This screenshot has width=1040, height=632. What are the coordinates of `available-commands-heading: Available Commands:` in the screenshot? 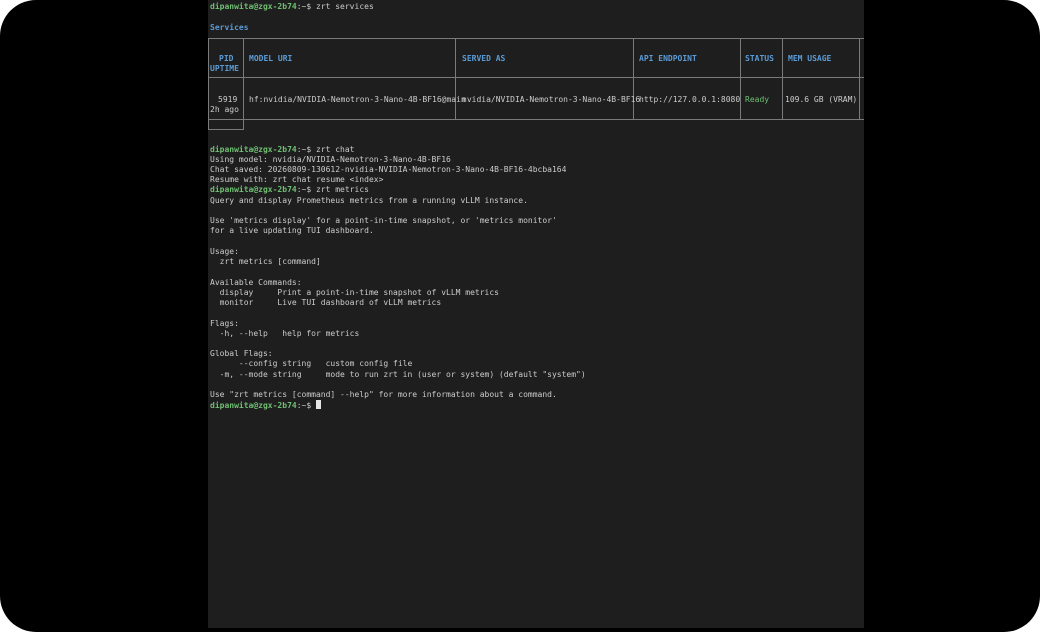 It's located at (256, 282).